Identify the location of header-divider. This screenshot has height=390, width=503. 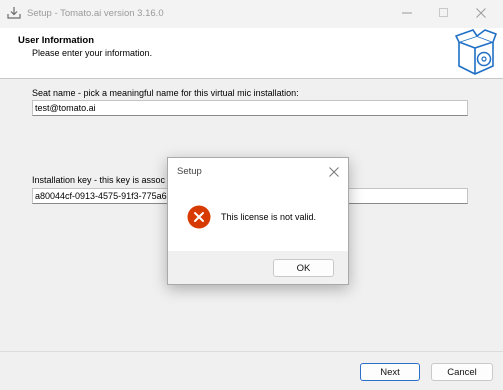
(251, 78).